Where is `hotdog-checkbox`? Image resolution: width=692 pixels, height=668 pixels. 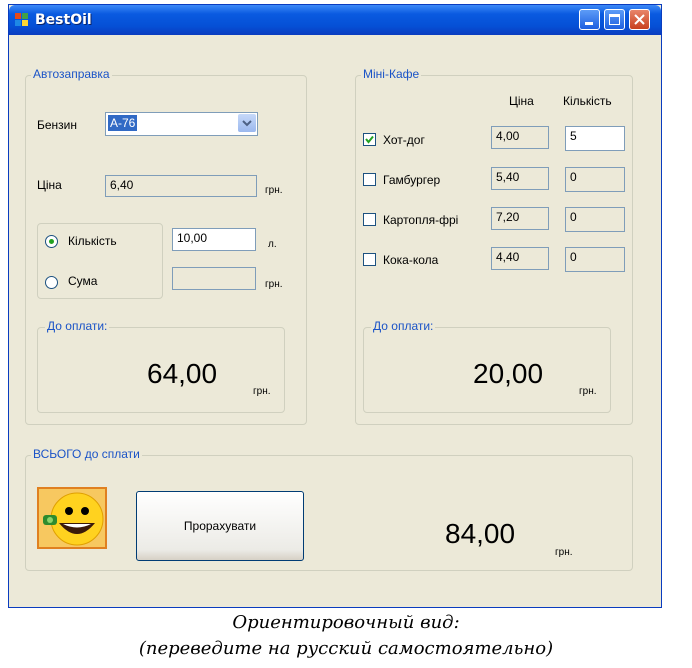 hotdog-checkbox is located at coordinates (369, 139).